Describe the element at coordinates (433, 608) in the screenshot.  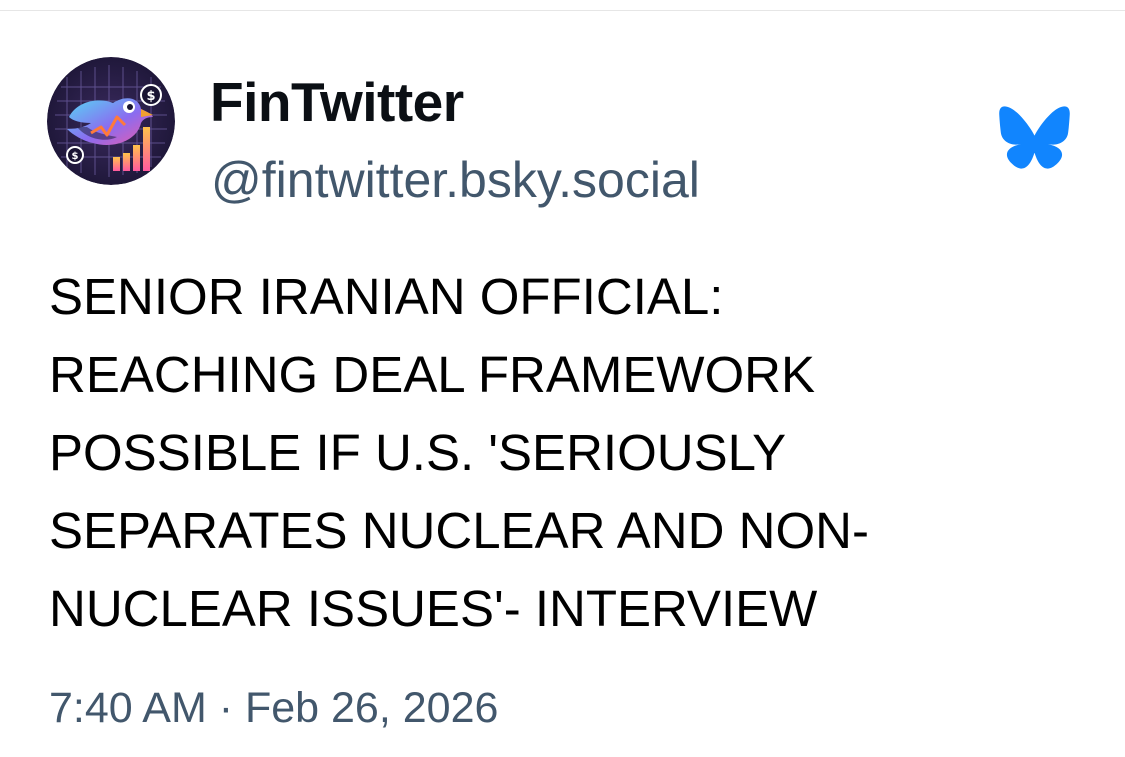
I see `post-text-line: NUCLEAR ISSUES'- INTERVIEW` at that location.